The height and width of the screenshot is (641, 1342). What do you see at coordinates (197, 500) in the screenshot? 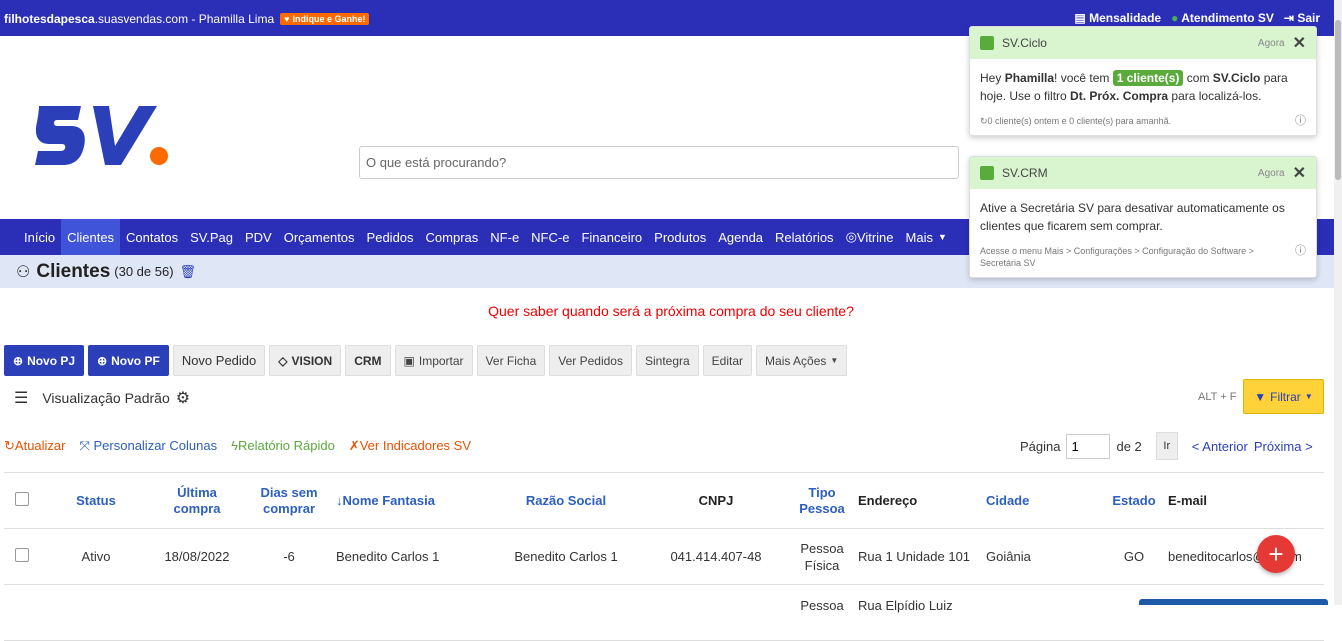
I see `col-ultima-compra: Última compra` at bounding box center [197, 500].